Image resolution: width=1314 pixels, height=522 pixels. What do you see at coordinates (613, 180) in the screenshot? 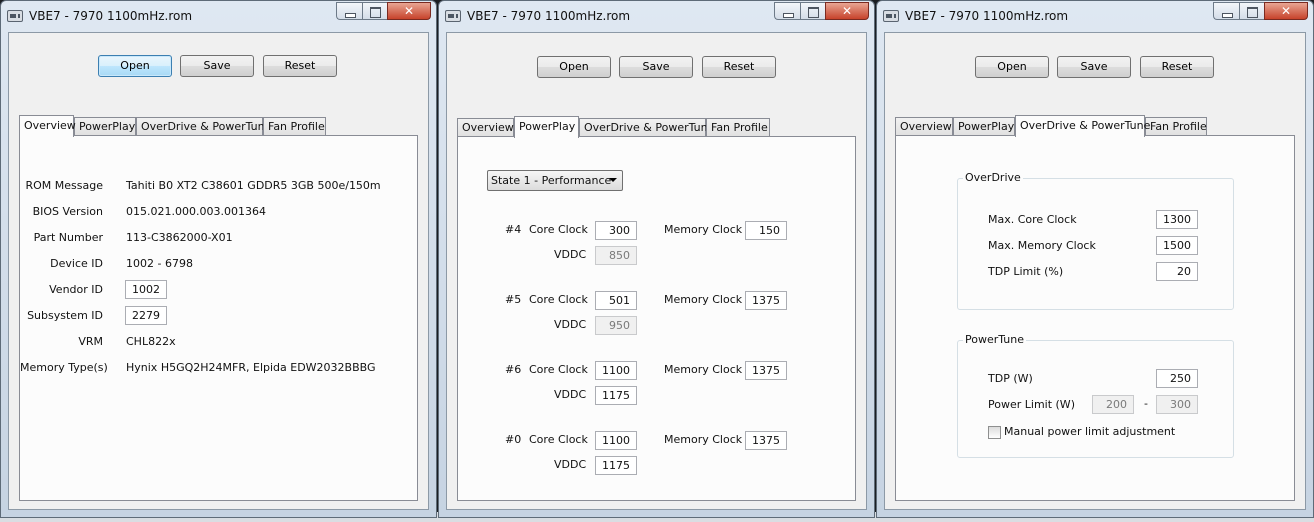
I see `chevron-down-icon` at bounding box center [613, 180].